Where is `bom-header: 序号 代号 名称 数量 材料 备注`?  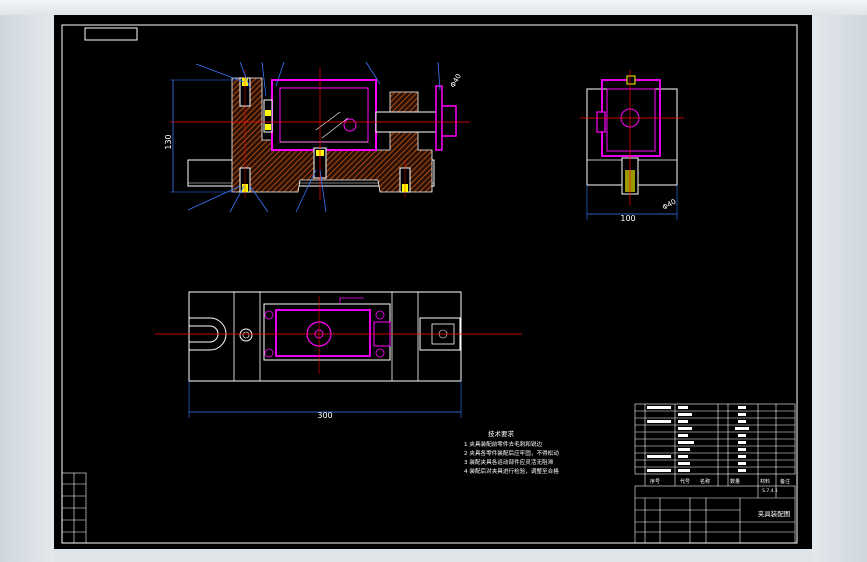
bom-header: 序号 代号 名称 数量 材料 备注 is located at coordinates (720, 481).